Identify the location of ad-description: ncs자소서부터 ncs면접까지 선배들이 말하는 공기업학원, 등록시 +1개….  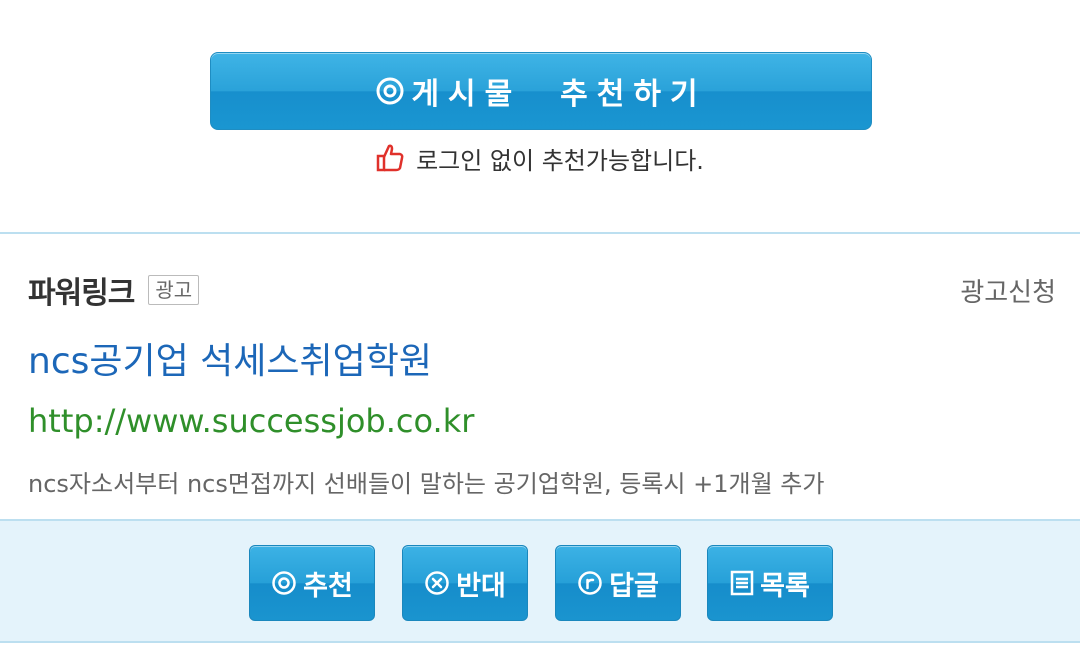
(426, 484).